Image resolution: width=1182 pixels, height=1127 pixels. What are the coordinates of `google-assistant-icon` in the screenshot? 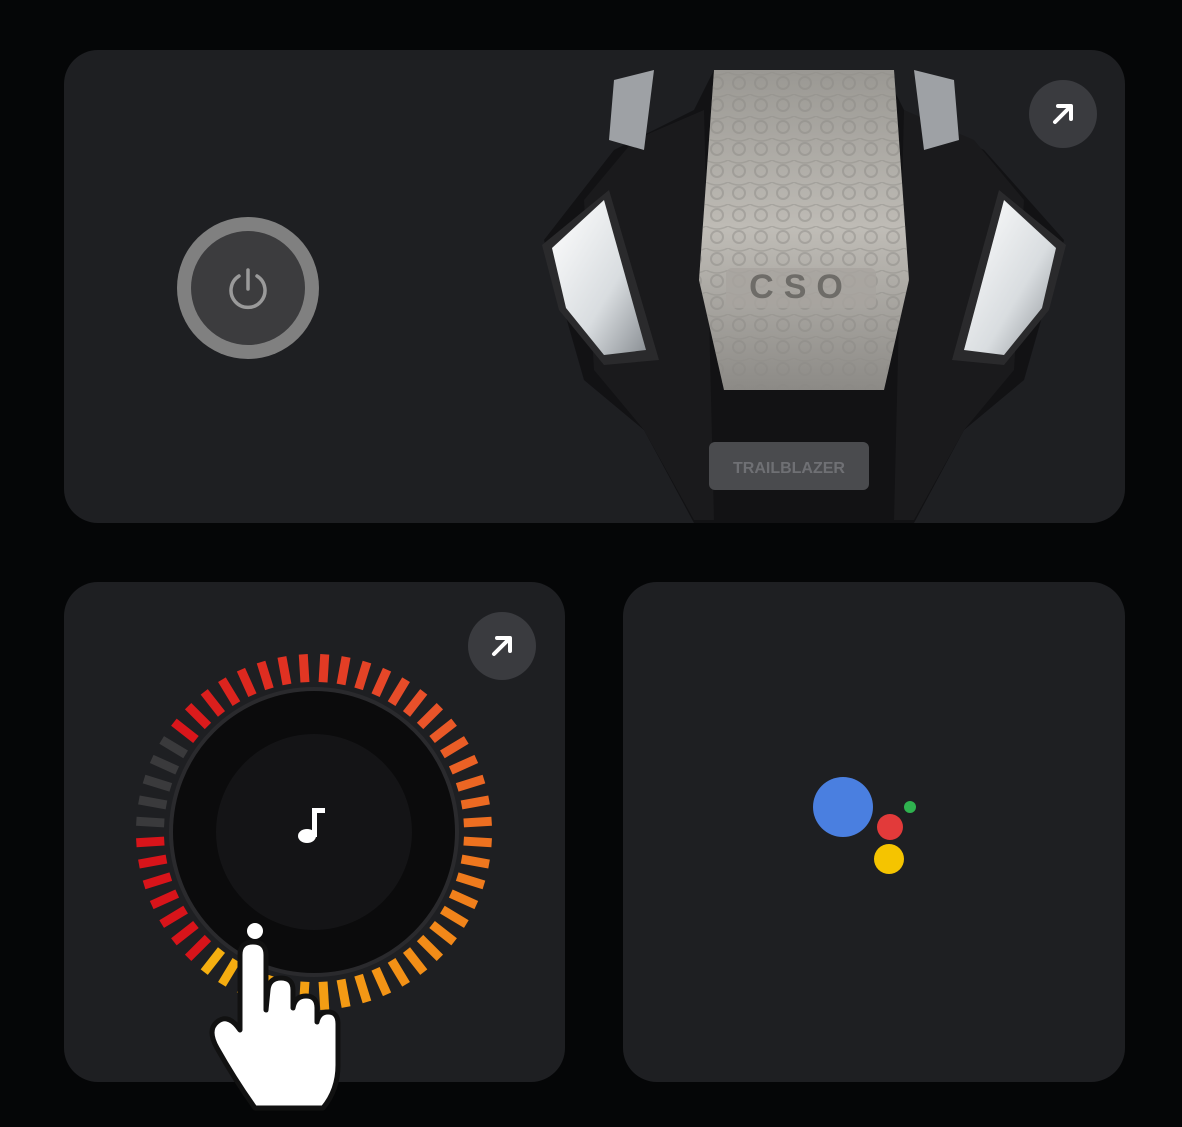 It's located at (868, 832).